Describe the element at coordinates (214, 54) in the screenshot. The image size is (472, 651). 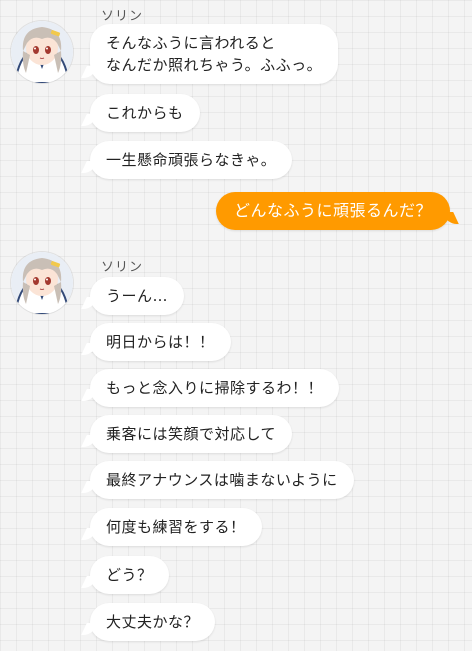
I see `message-bubble: そんなふうに言われると なんだか照れちゃう。ふふっ。` at that location.